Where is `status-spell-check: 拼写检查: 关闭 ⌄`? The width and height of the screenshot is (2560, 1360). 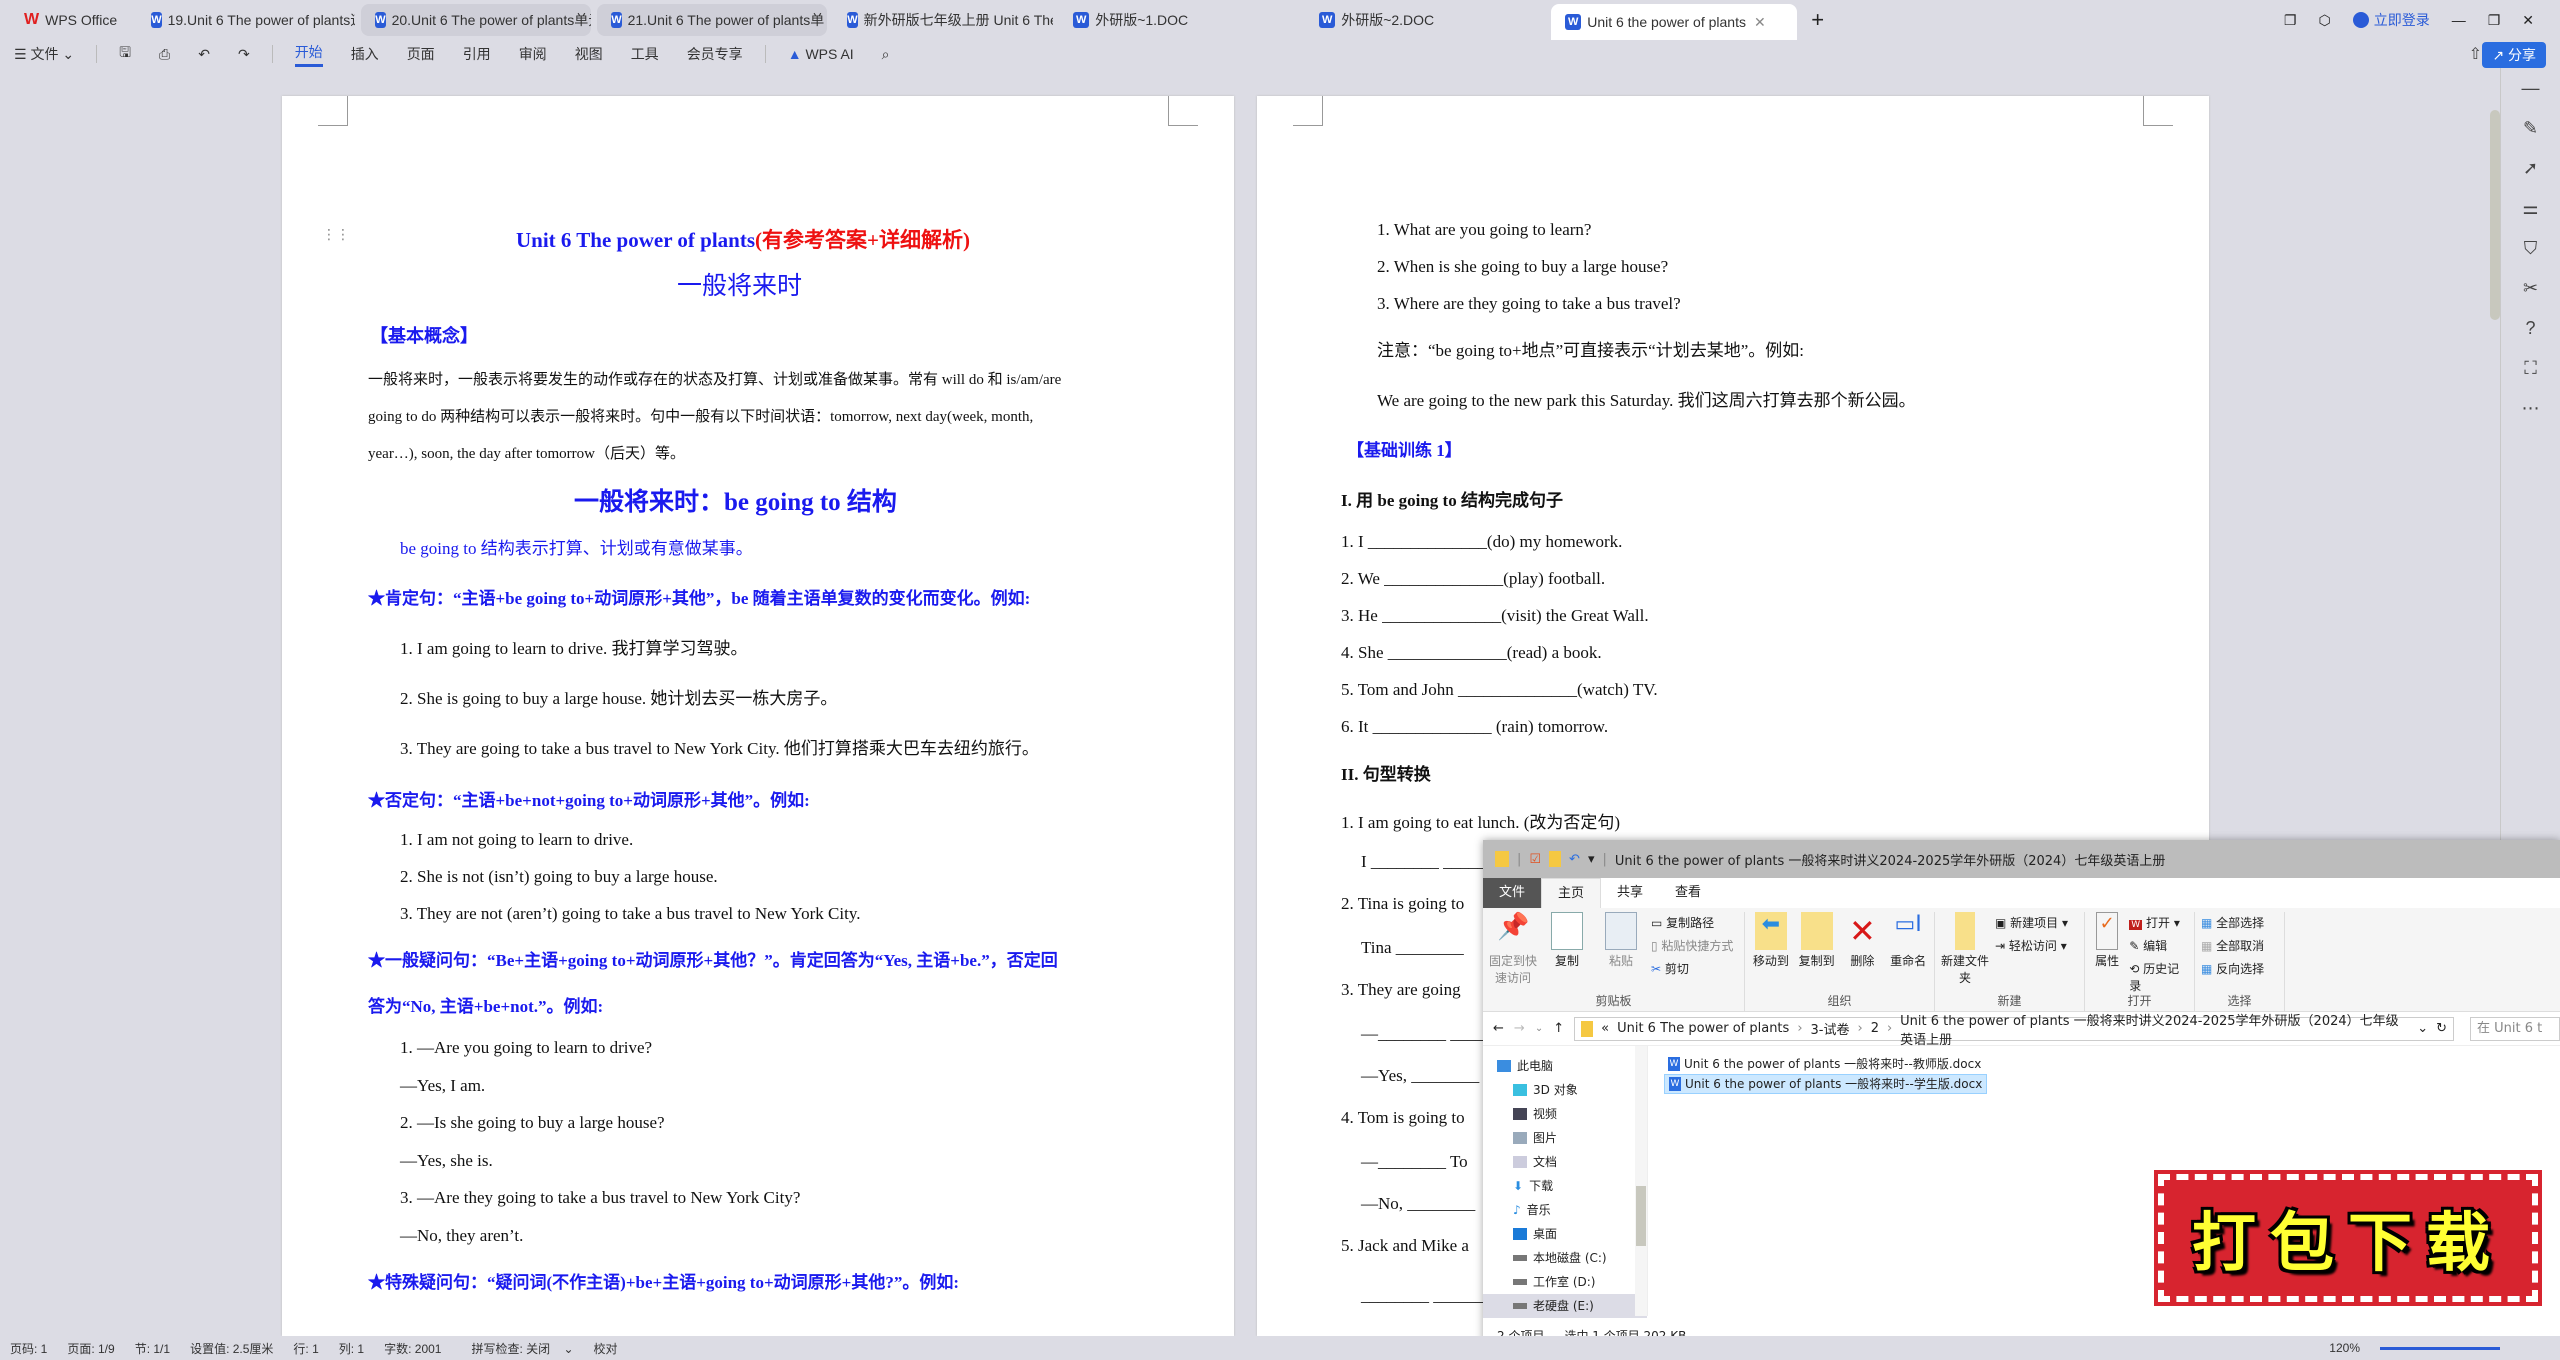 status-spell-check: 拼写检查: 关闭 ⌄ is located at coordinates (517, 1348).